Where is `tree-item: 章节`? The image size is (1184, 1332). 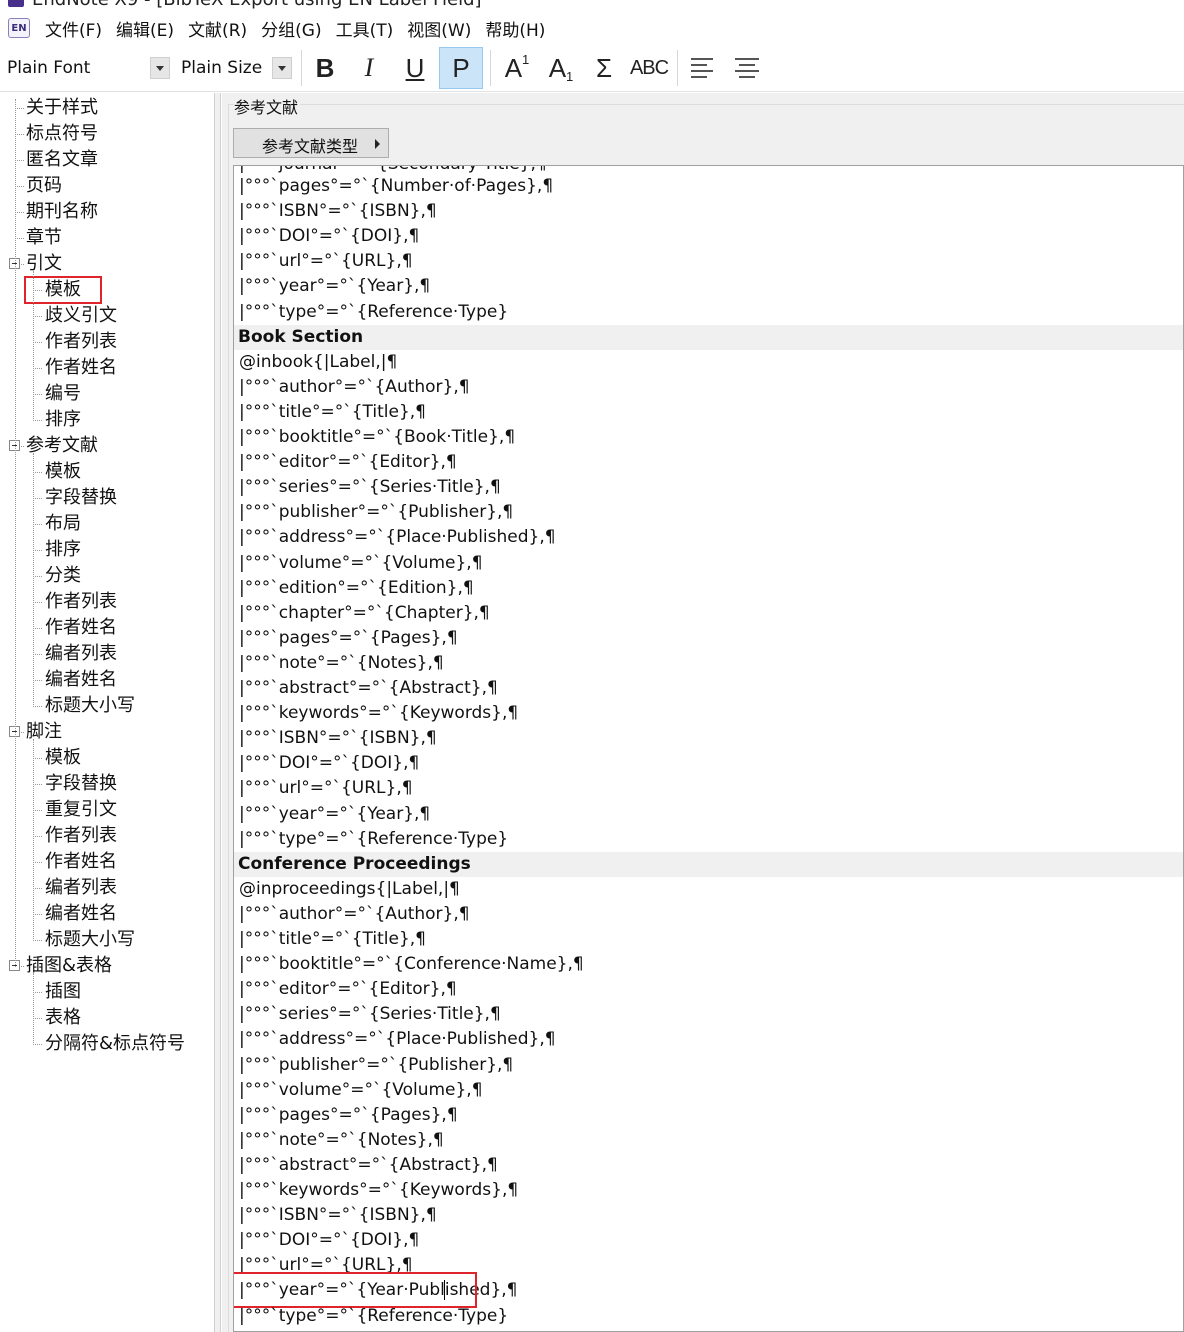
tree-item: 章节 is located at coordinates (44, 238).